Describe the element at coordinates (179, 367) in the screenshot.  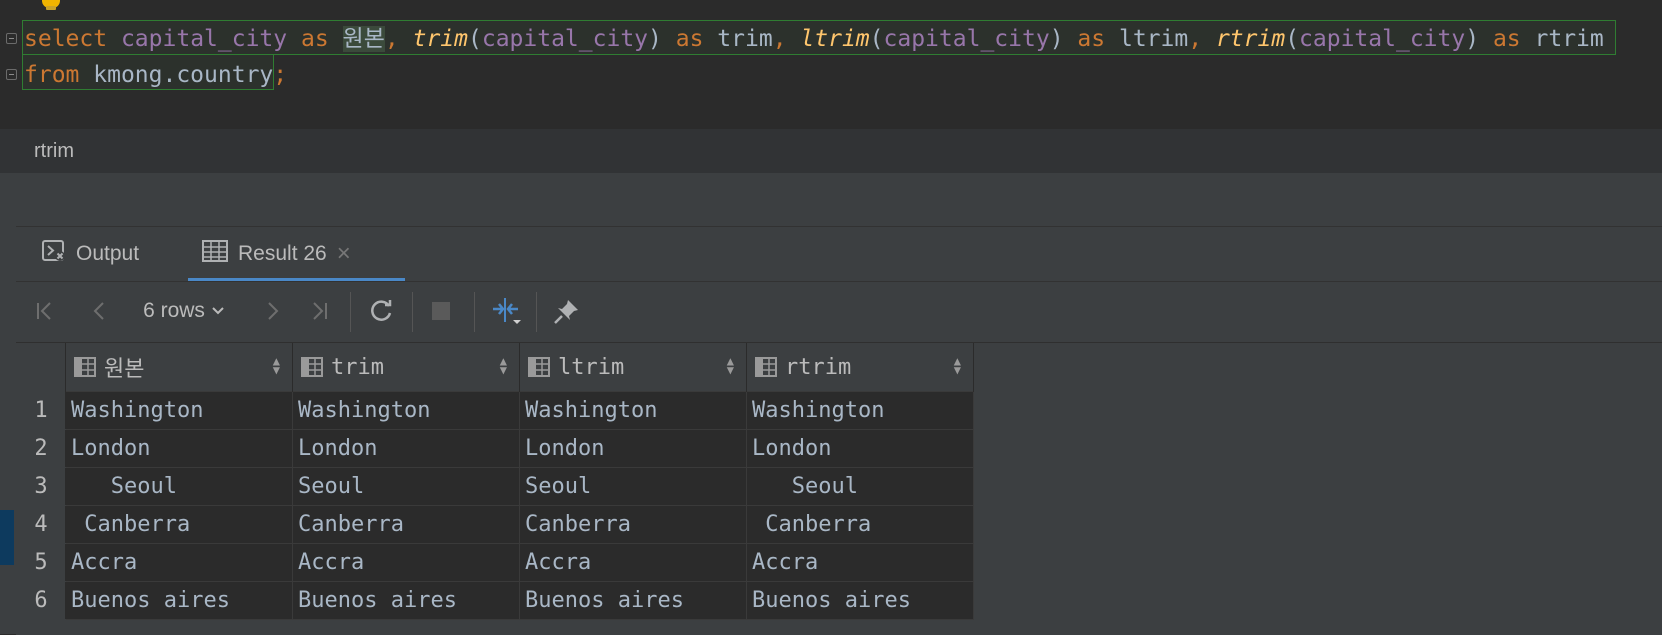
I see `column-header: 원본 ▲ ▼` at that location.